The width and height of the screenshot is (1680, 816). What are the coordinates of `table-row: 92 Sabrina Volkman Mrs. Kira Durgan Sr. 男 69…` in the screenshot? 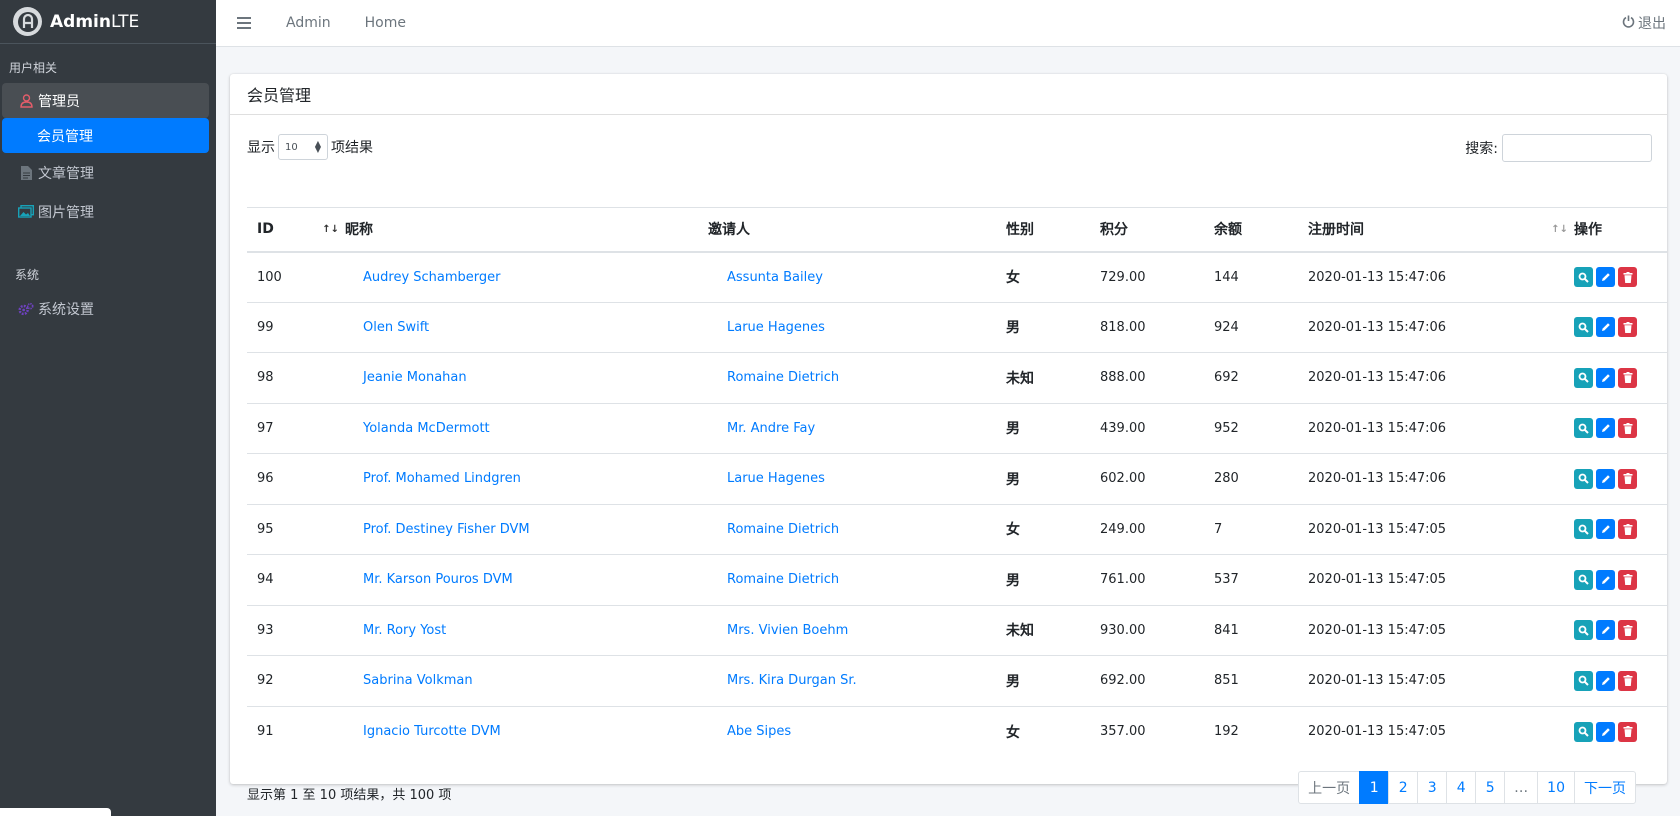 It's located at (957, 680).